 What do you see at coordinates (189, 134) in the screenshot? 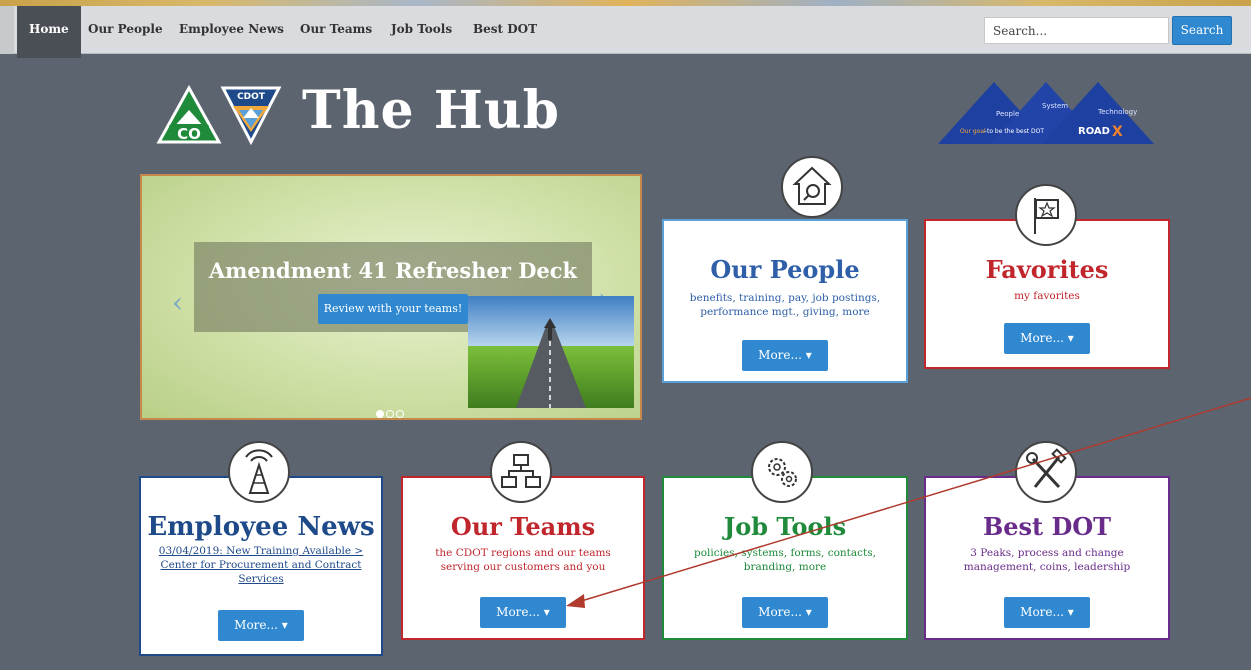
I see `co-logo-text: CO` at bounding box center [189, 134].